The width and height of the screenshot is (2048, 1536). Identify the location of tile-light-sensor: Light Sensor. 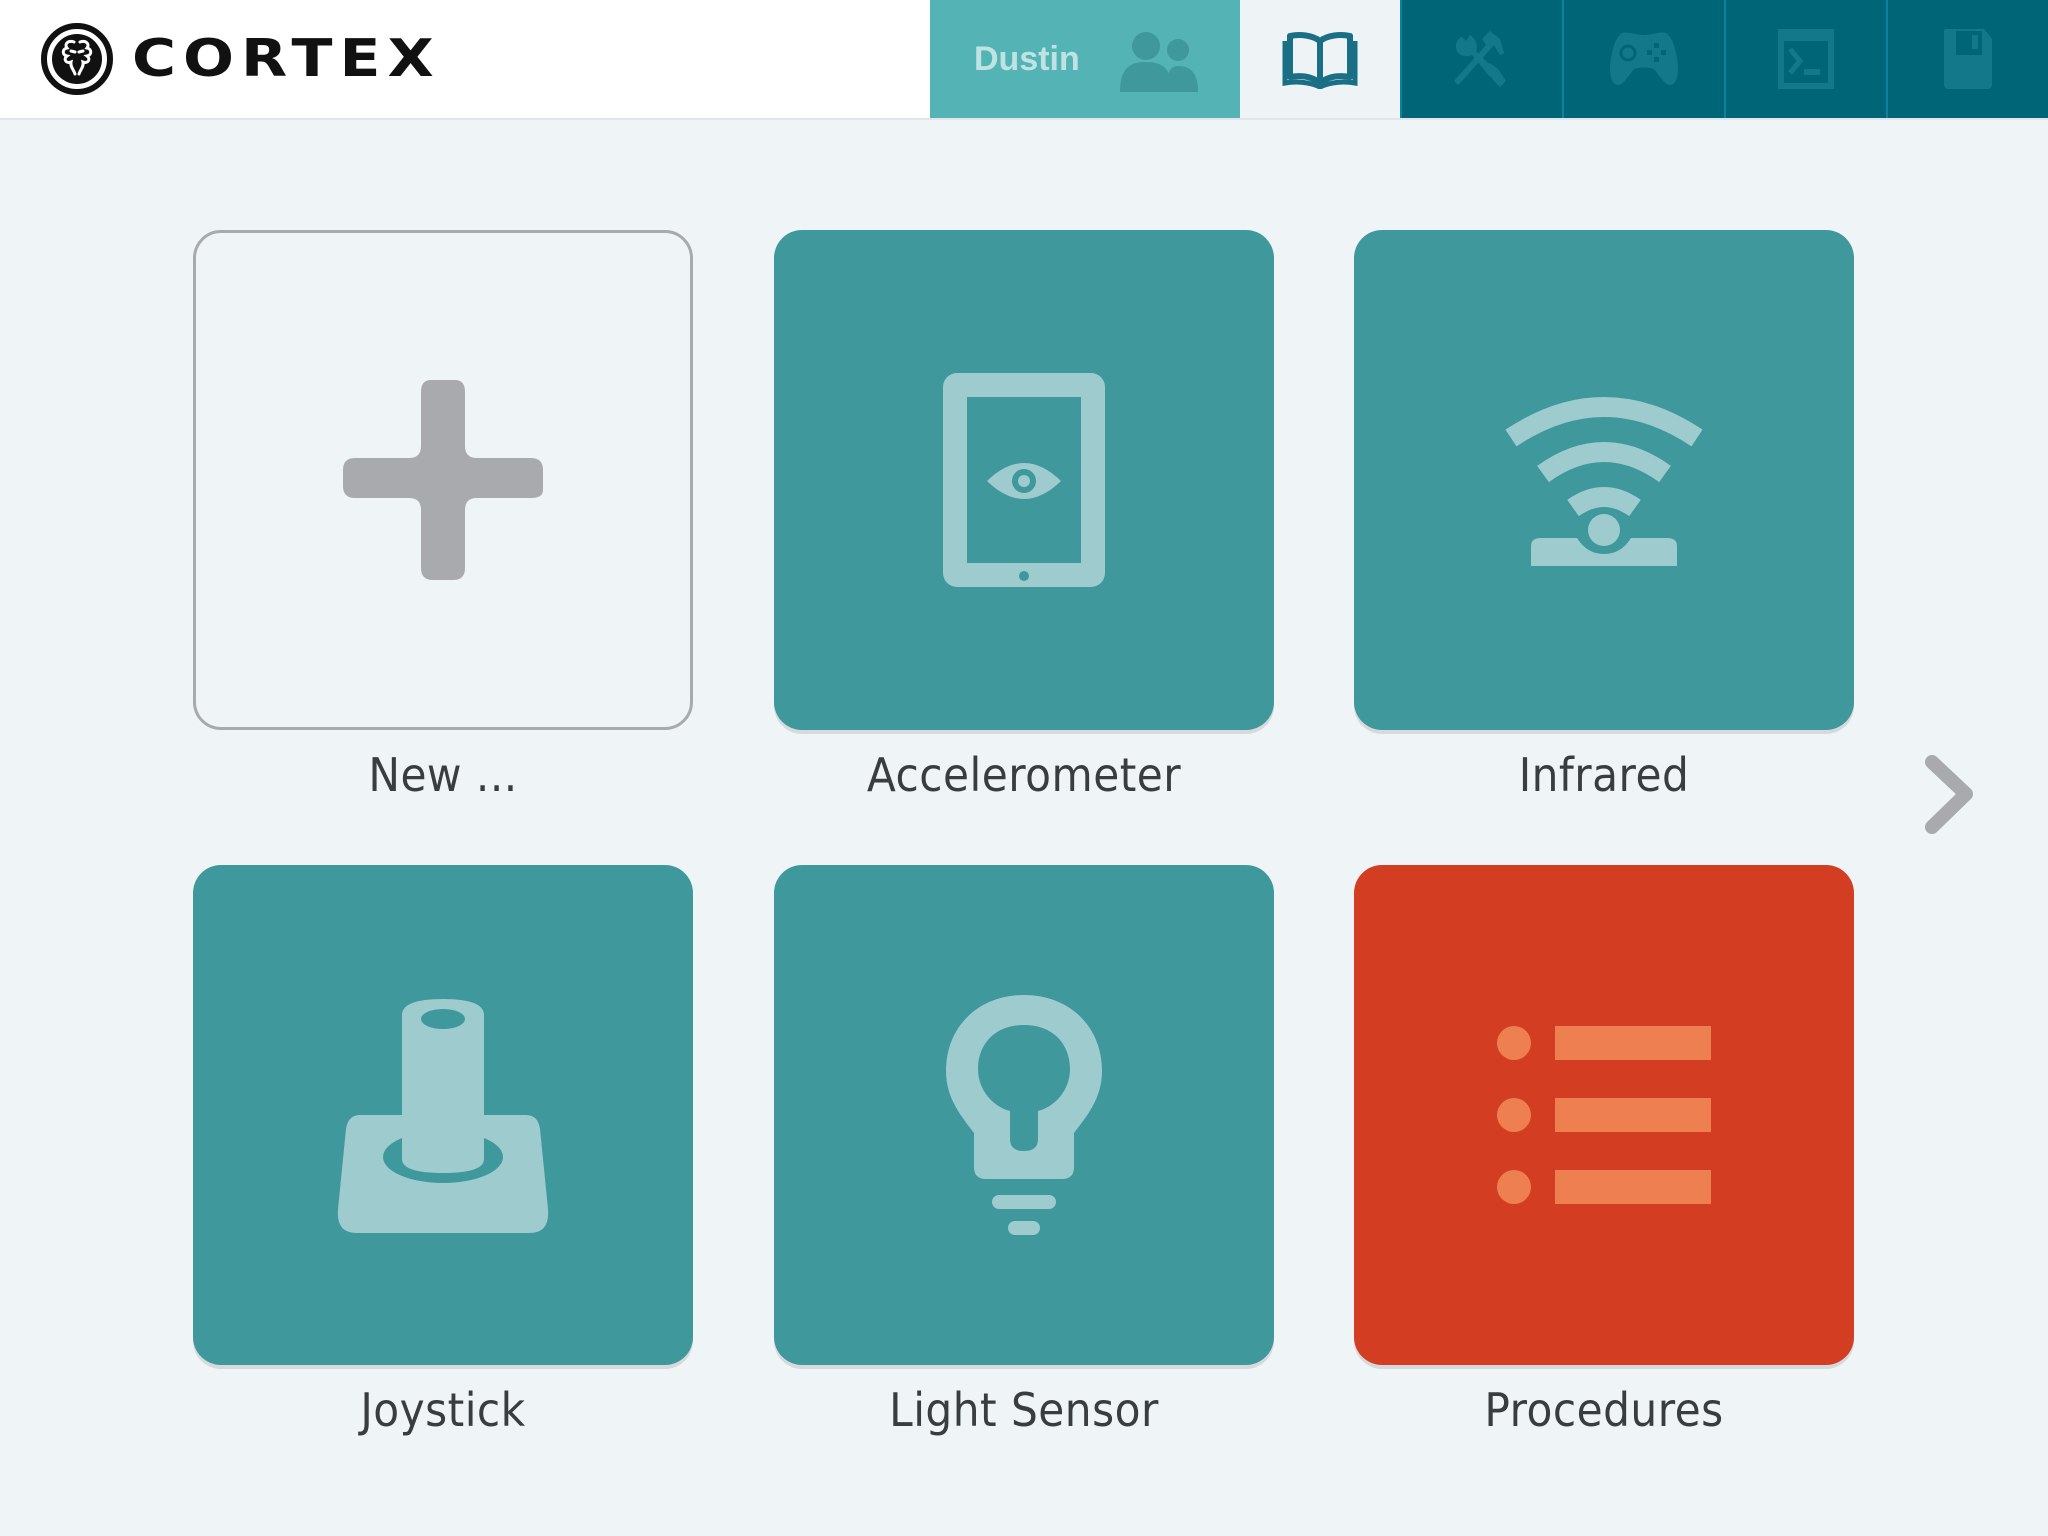
(1024, 1151).